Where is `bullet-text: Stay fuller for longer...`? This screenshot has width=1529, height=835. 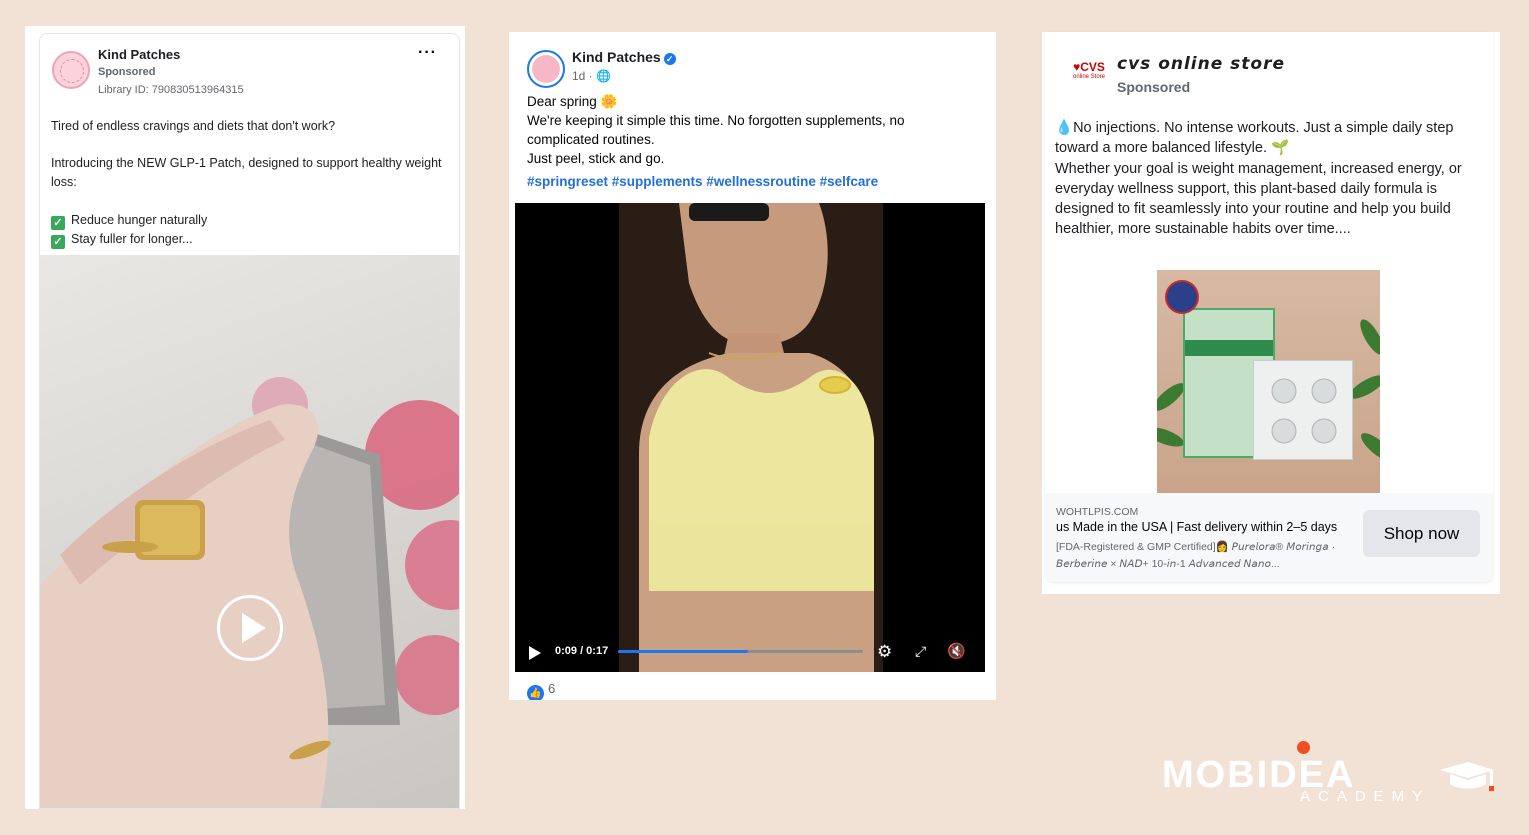
bullet-text: Stay fuller for longer... is located at coordinates (132, 239).